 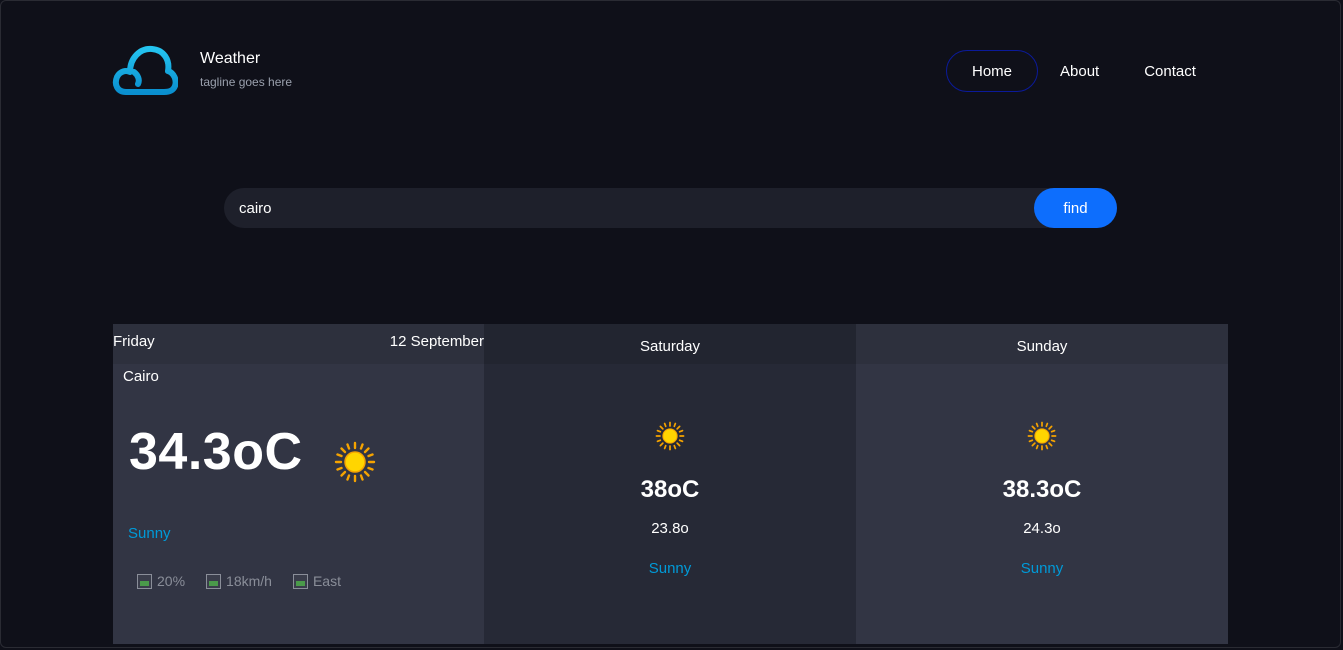 What do you see at coordinates (670, 528) in the screenshot?
I see `forecast-min-temp: 23.8o` at bounding box center [670, 528].